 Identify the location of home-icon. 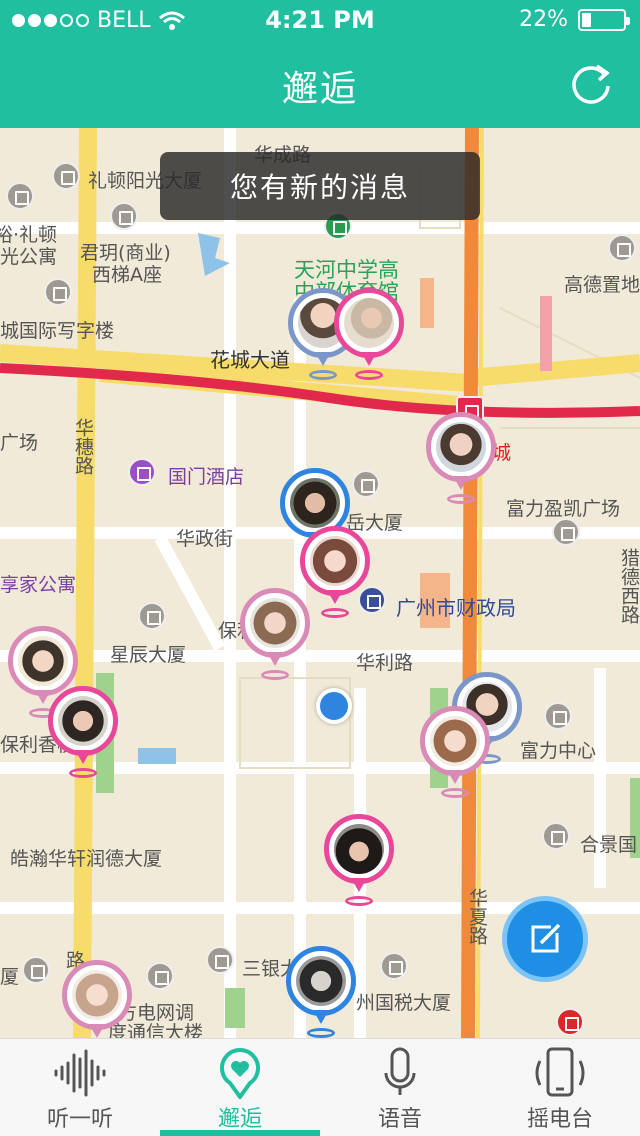
(20, 196).